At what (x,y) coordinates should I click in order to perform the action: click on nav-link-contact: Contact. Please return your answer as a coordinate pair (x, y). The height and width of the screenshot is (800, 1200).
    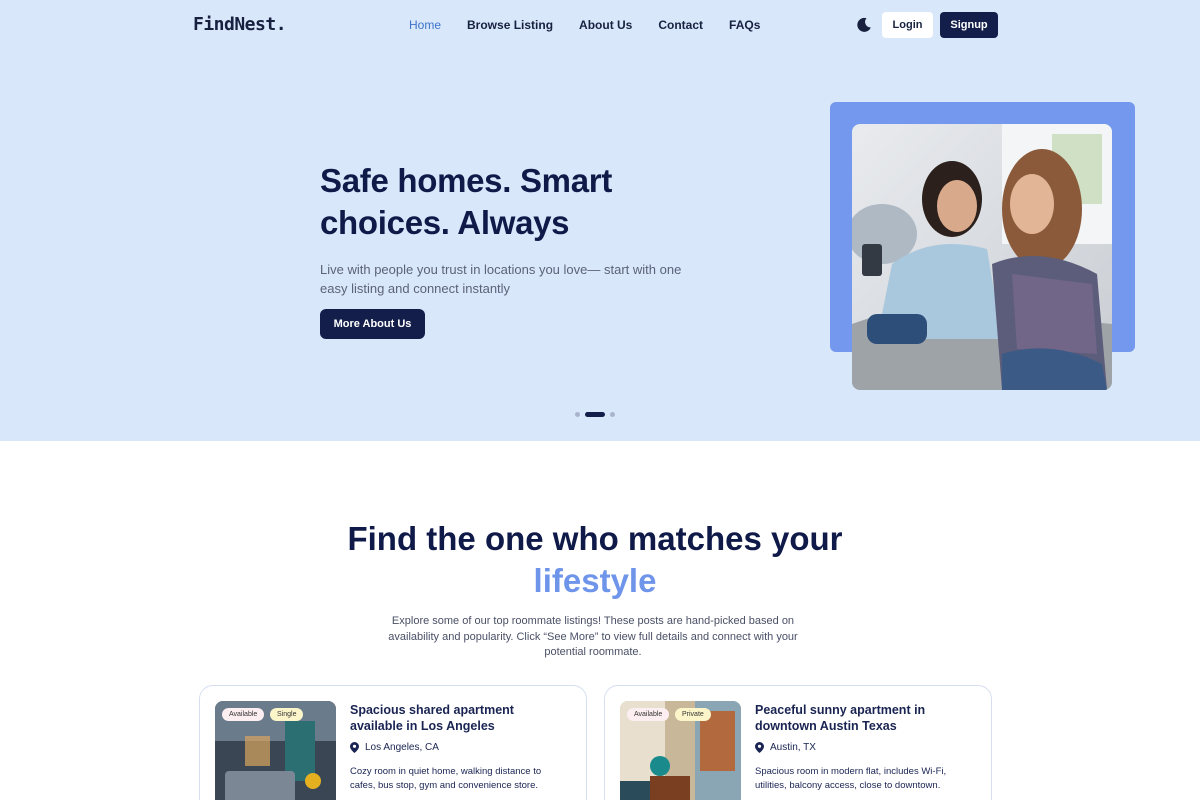
    Looking at the image, I should click on (680, 25).